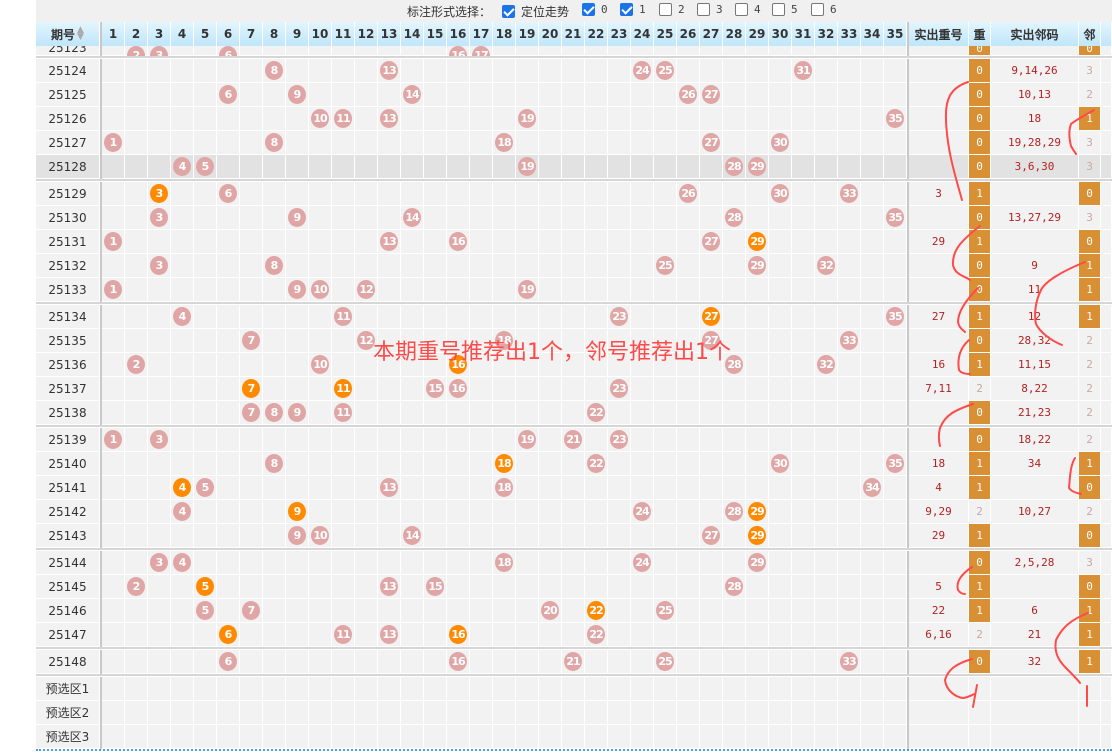 Image resolution: width=1112 pixels, height=754 pixels. Describe the element at coordinates (574, 119) in the screenshot. I see `table-row: 25126 10 11 13 19 35 0 18 1` at that location.